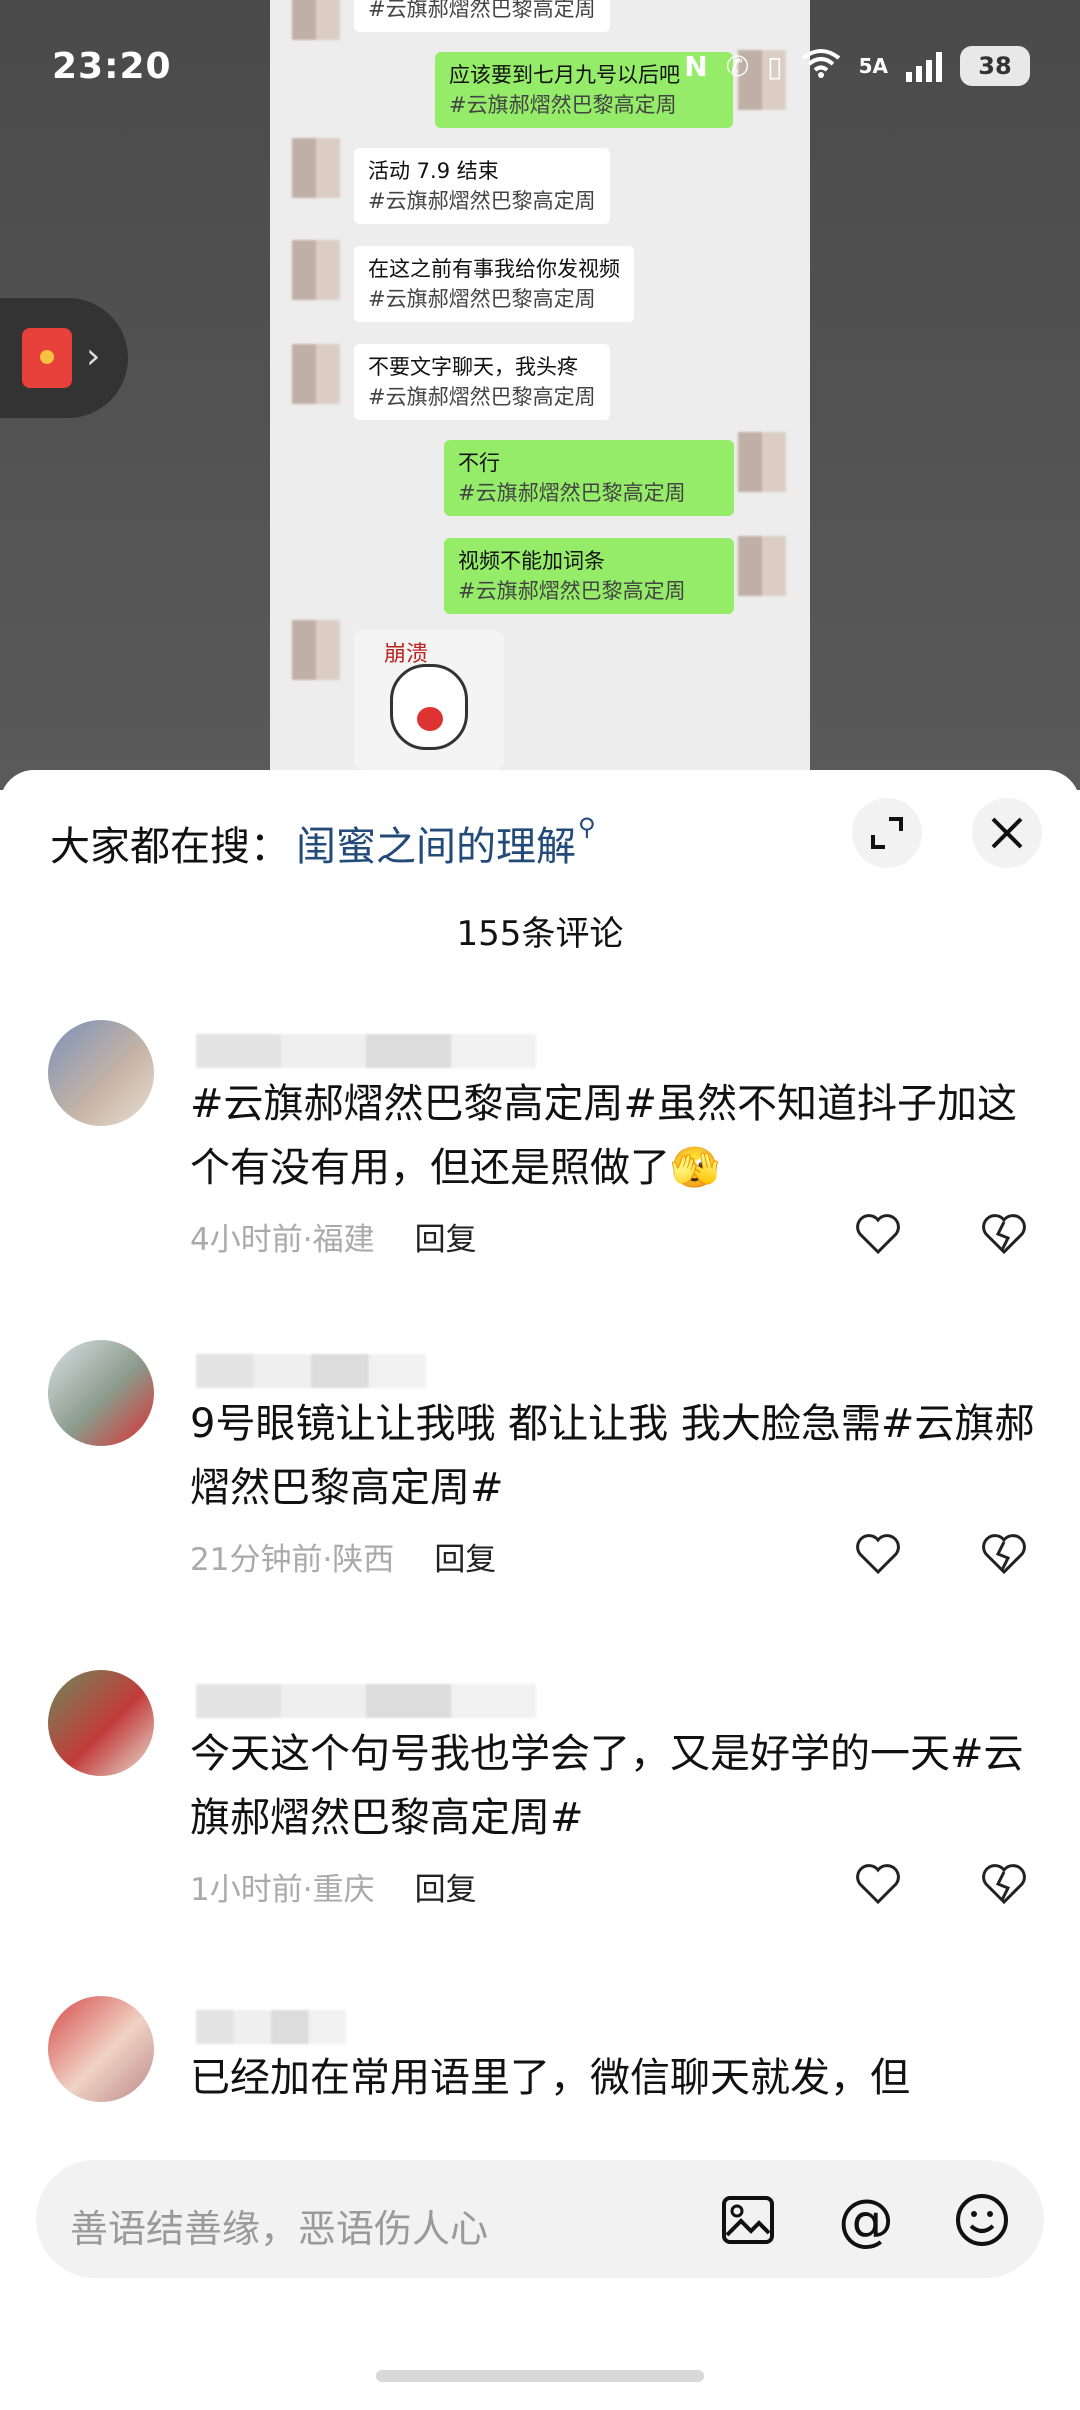  What do you see at coordinates (604, 1136) in the screenshot?
I see `comment-text: #云旗郝熠然巴黎高定周#虽然不知道抖子加这个有没有用，但还是照做了🫣` at bounding box center [604, 1136].